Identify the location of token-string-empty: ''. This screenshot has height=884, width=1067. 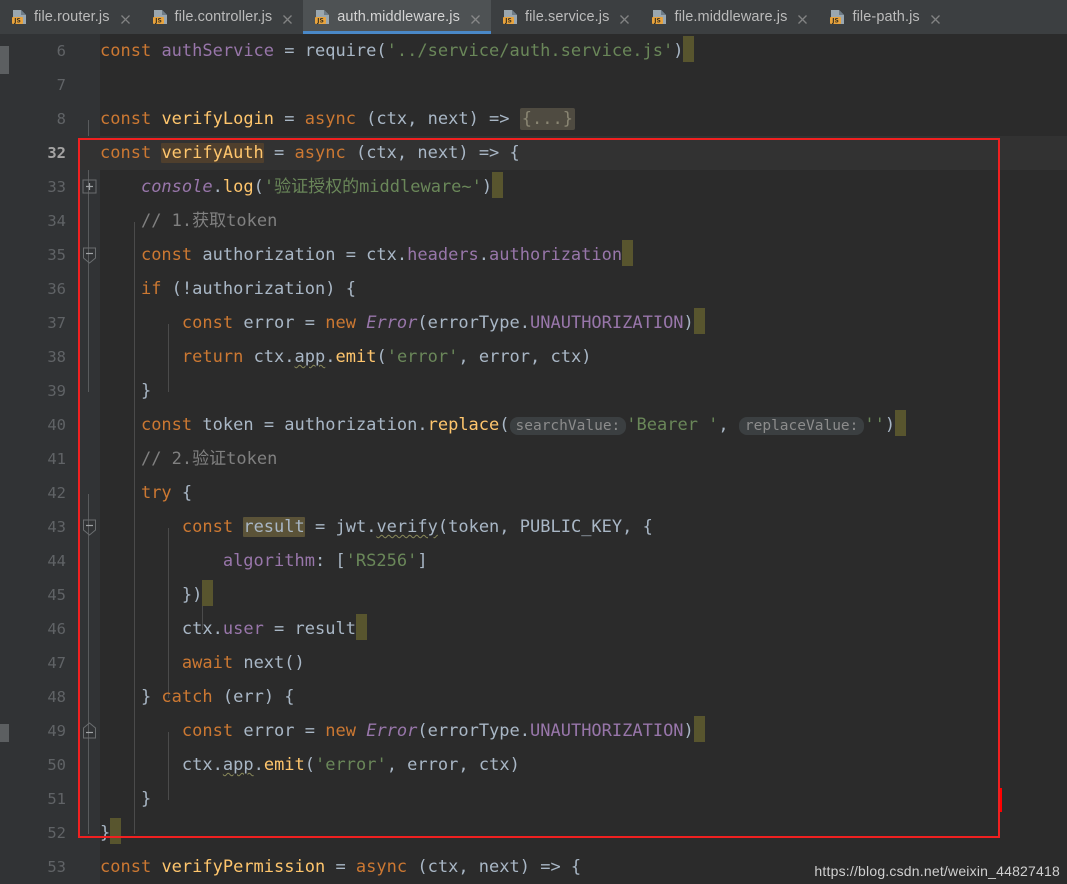
(874, 425).